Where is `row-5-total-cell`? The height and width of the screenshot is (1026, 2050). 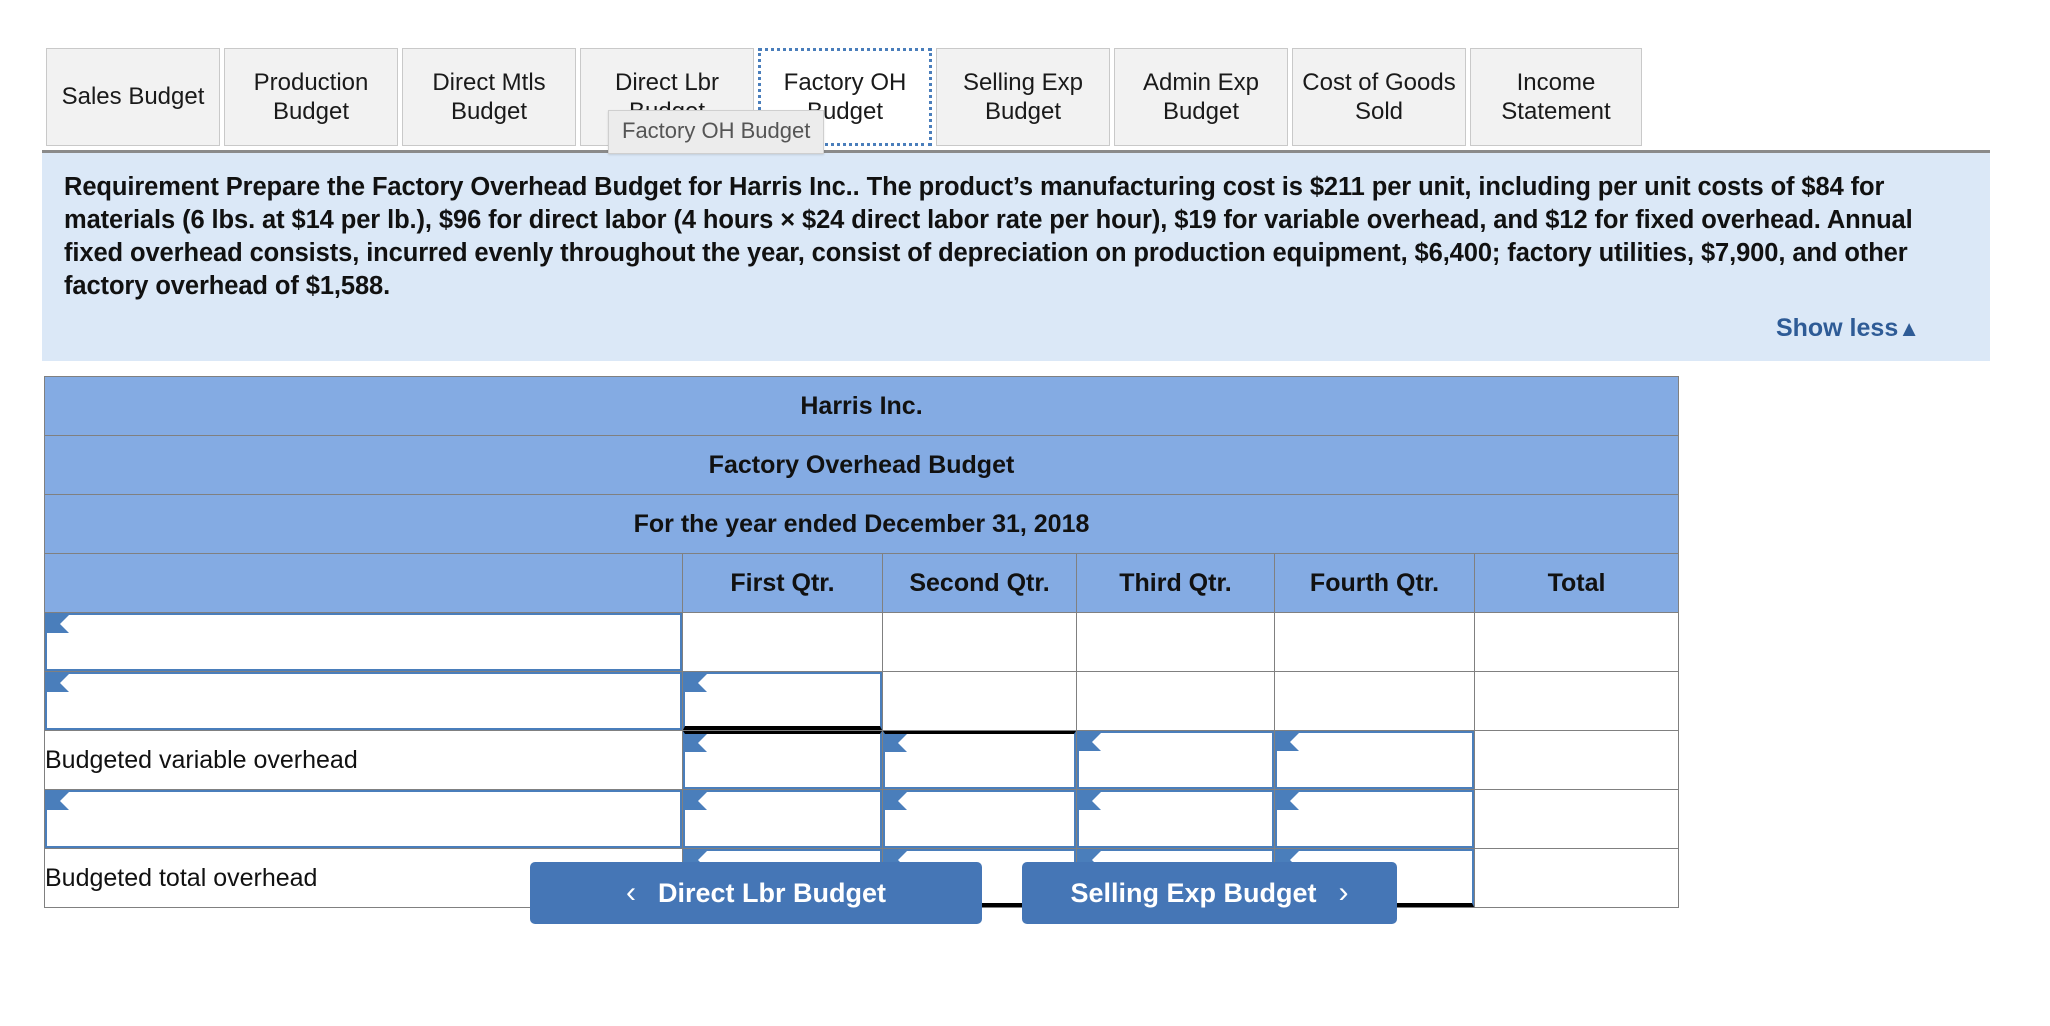 row-5-total-cell is located at coordinates (1576, 878).